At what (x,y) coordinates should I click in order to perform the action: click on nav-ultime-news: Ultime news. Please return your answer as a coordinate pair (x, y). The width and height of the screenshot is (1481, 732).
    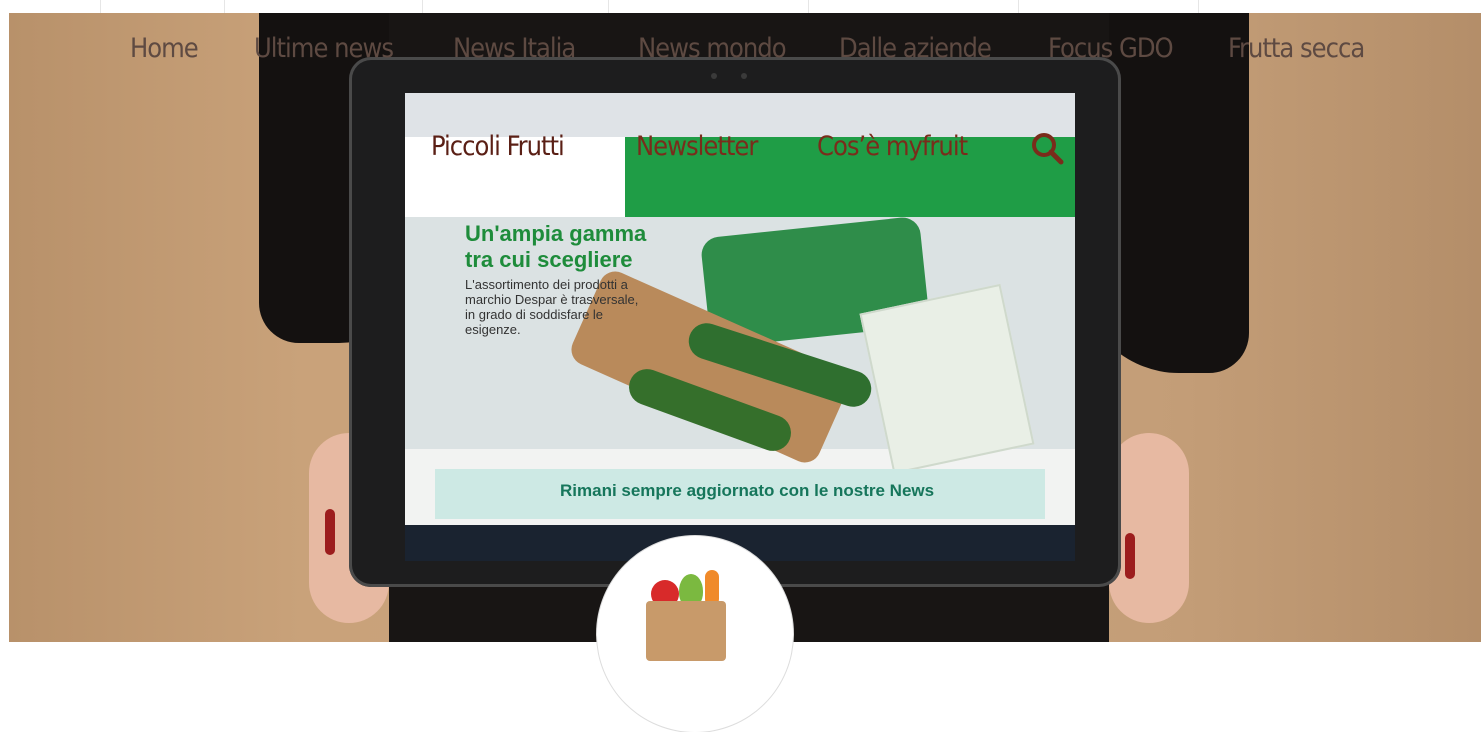
    Looking at the image, I should click on (324, 49).